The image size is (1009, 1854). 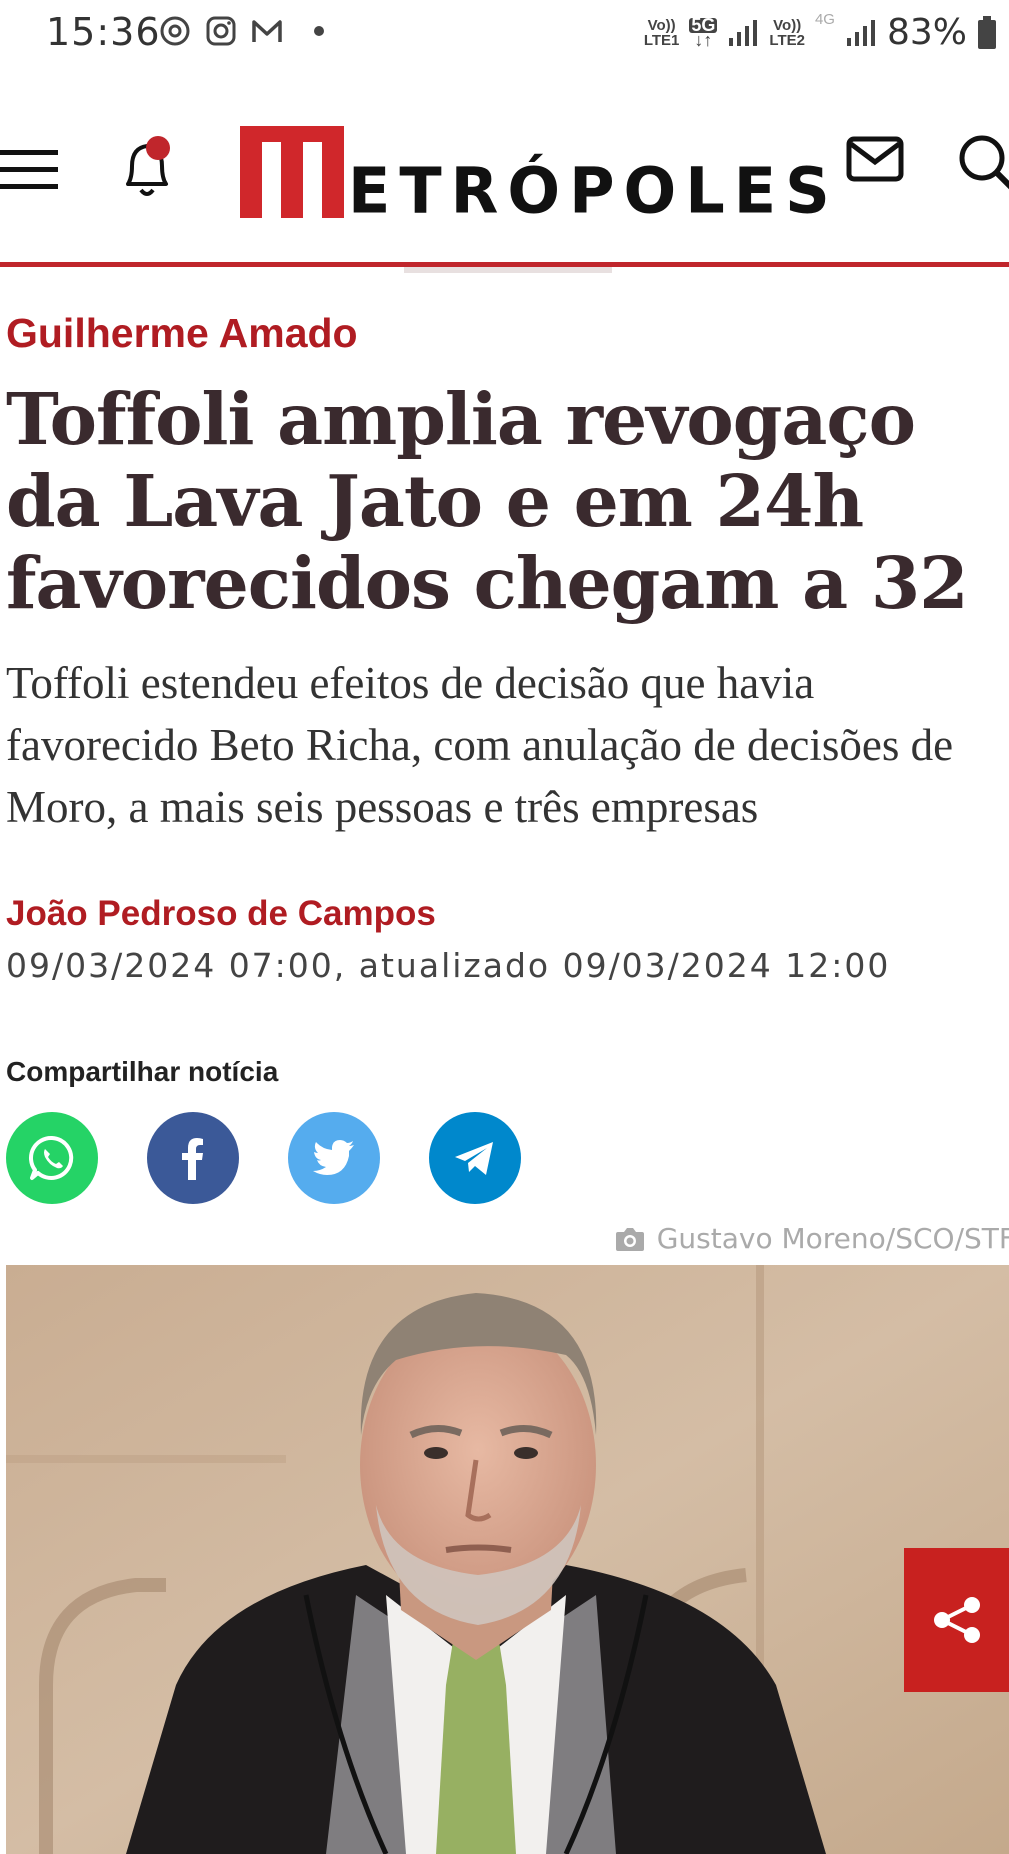 What do you see at coordinates (860, 32) in the screenshot?
I see `signal-2-icon` at bounding box center [860, 32].